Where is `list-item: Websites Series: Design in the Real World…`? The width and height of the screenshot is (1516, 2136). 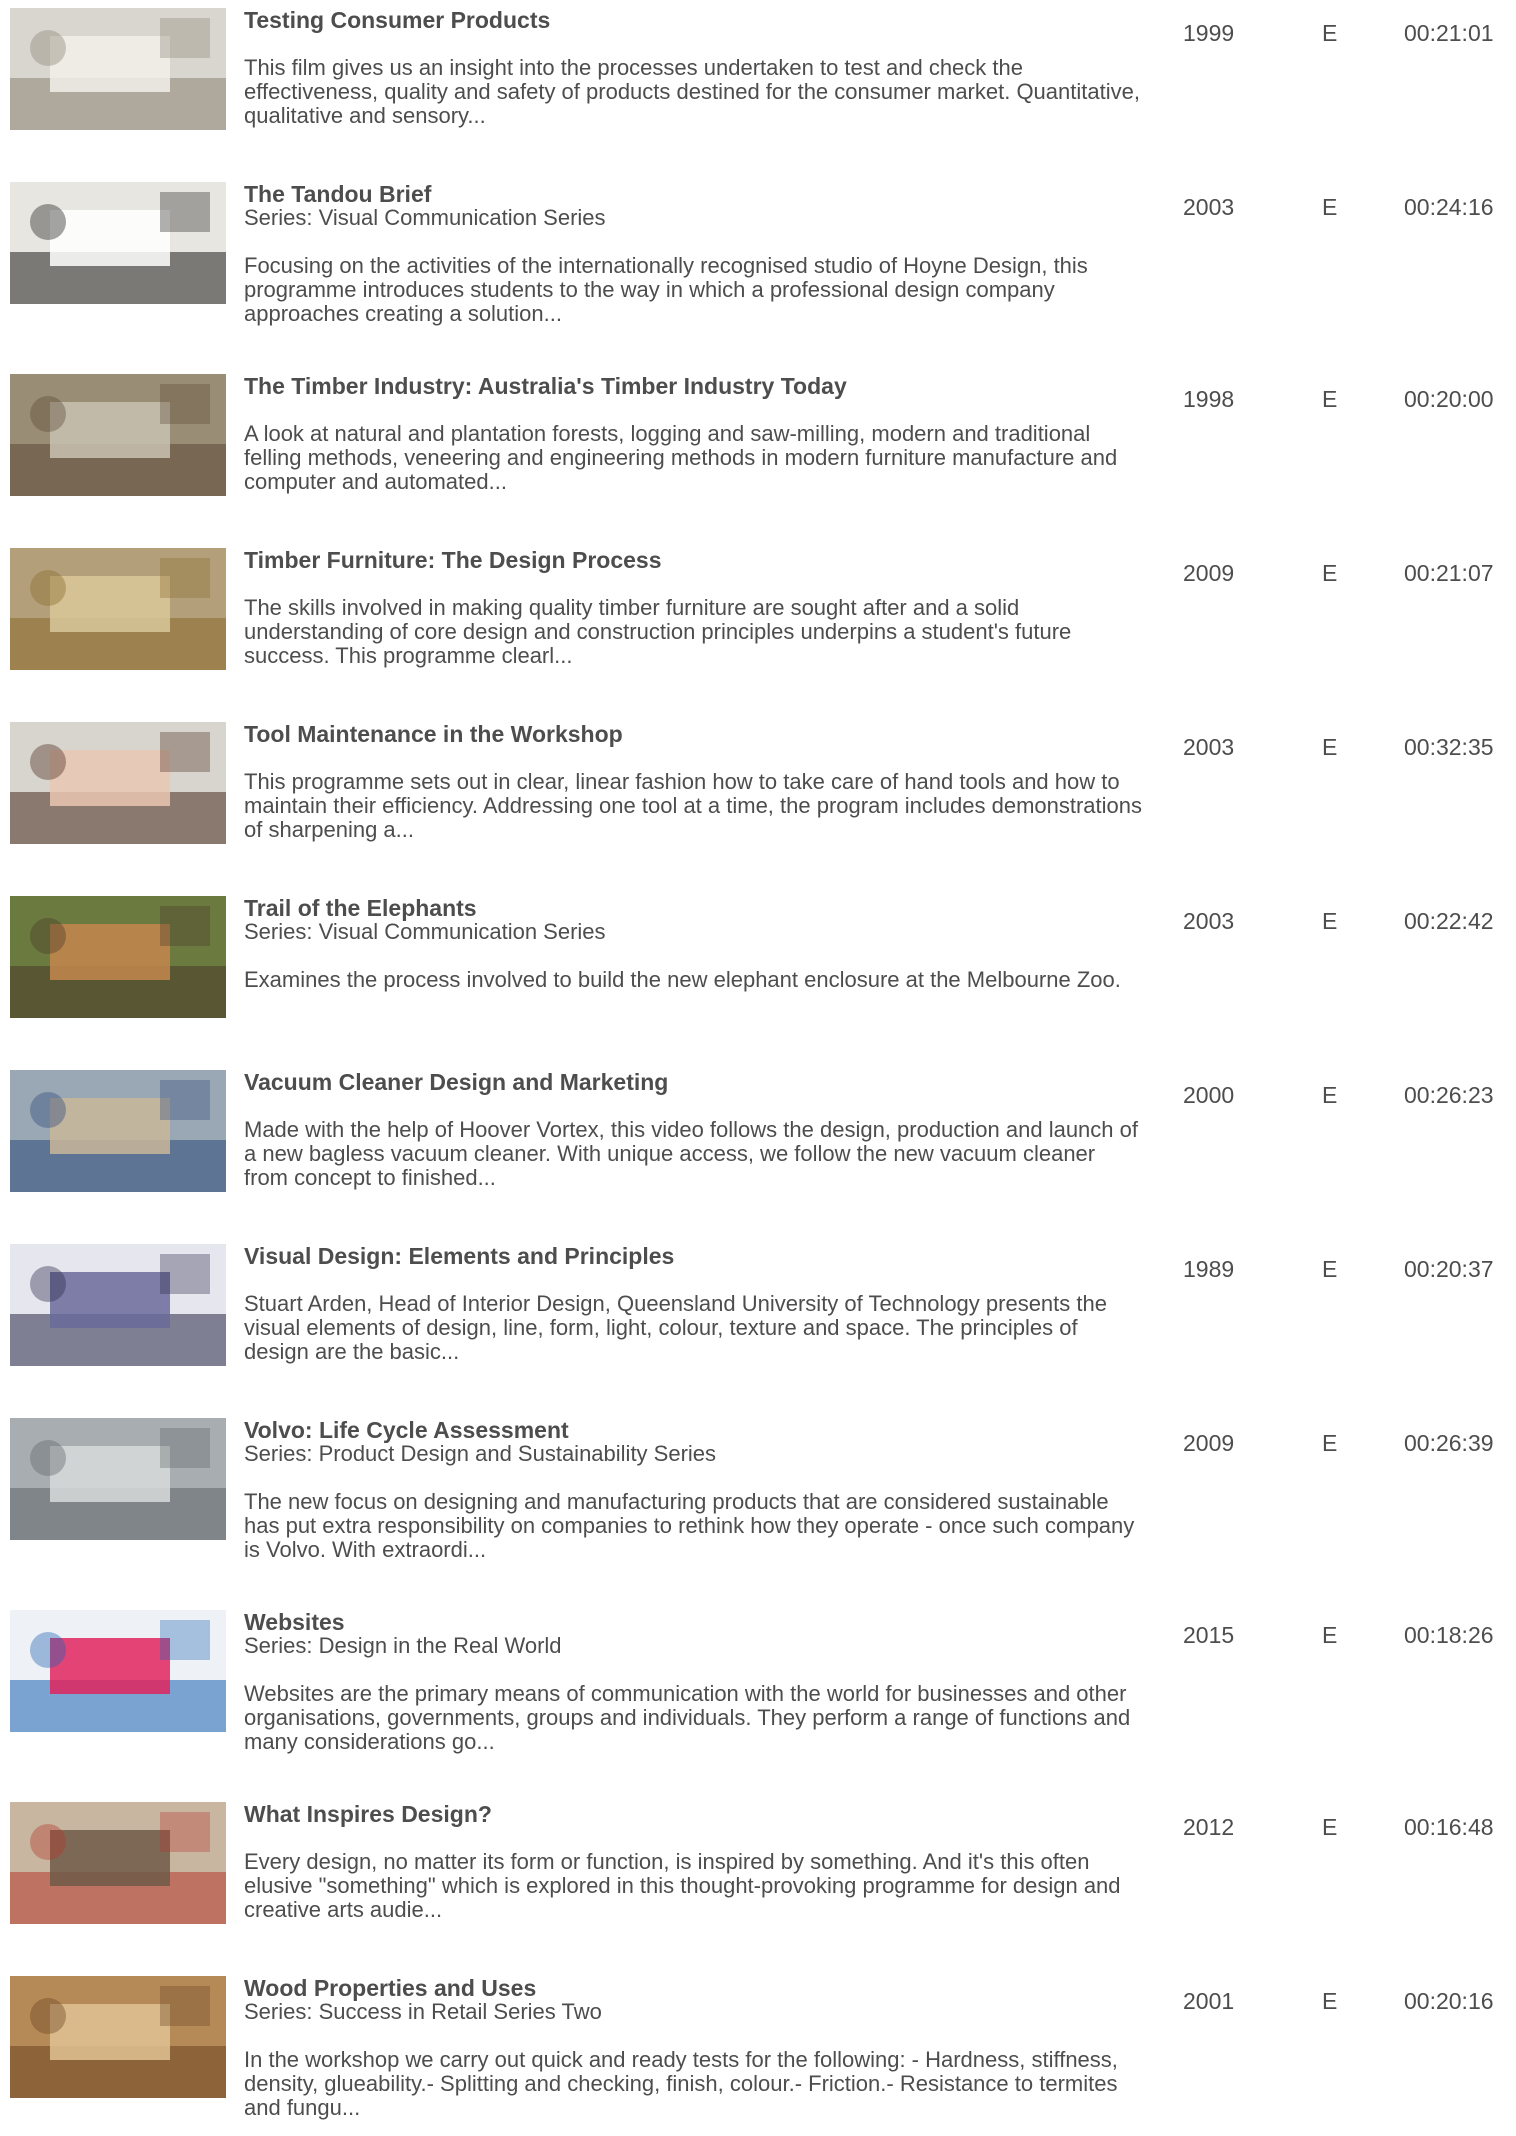 list-item: Websites Series: Design in the Real World… is located at coordinates (758, 1690).